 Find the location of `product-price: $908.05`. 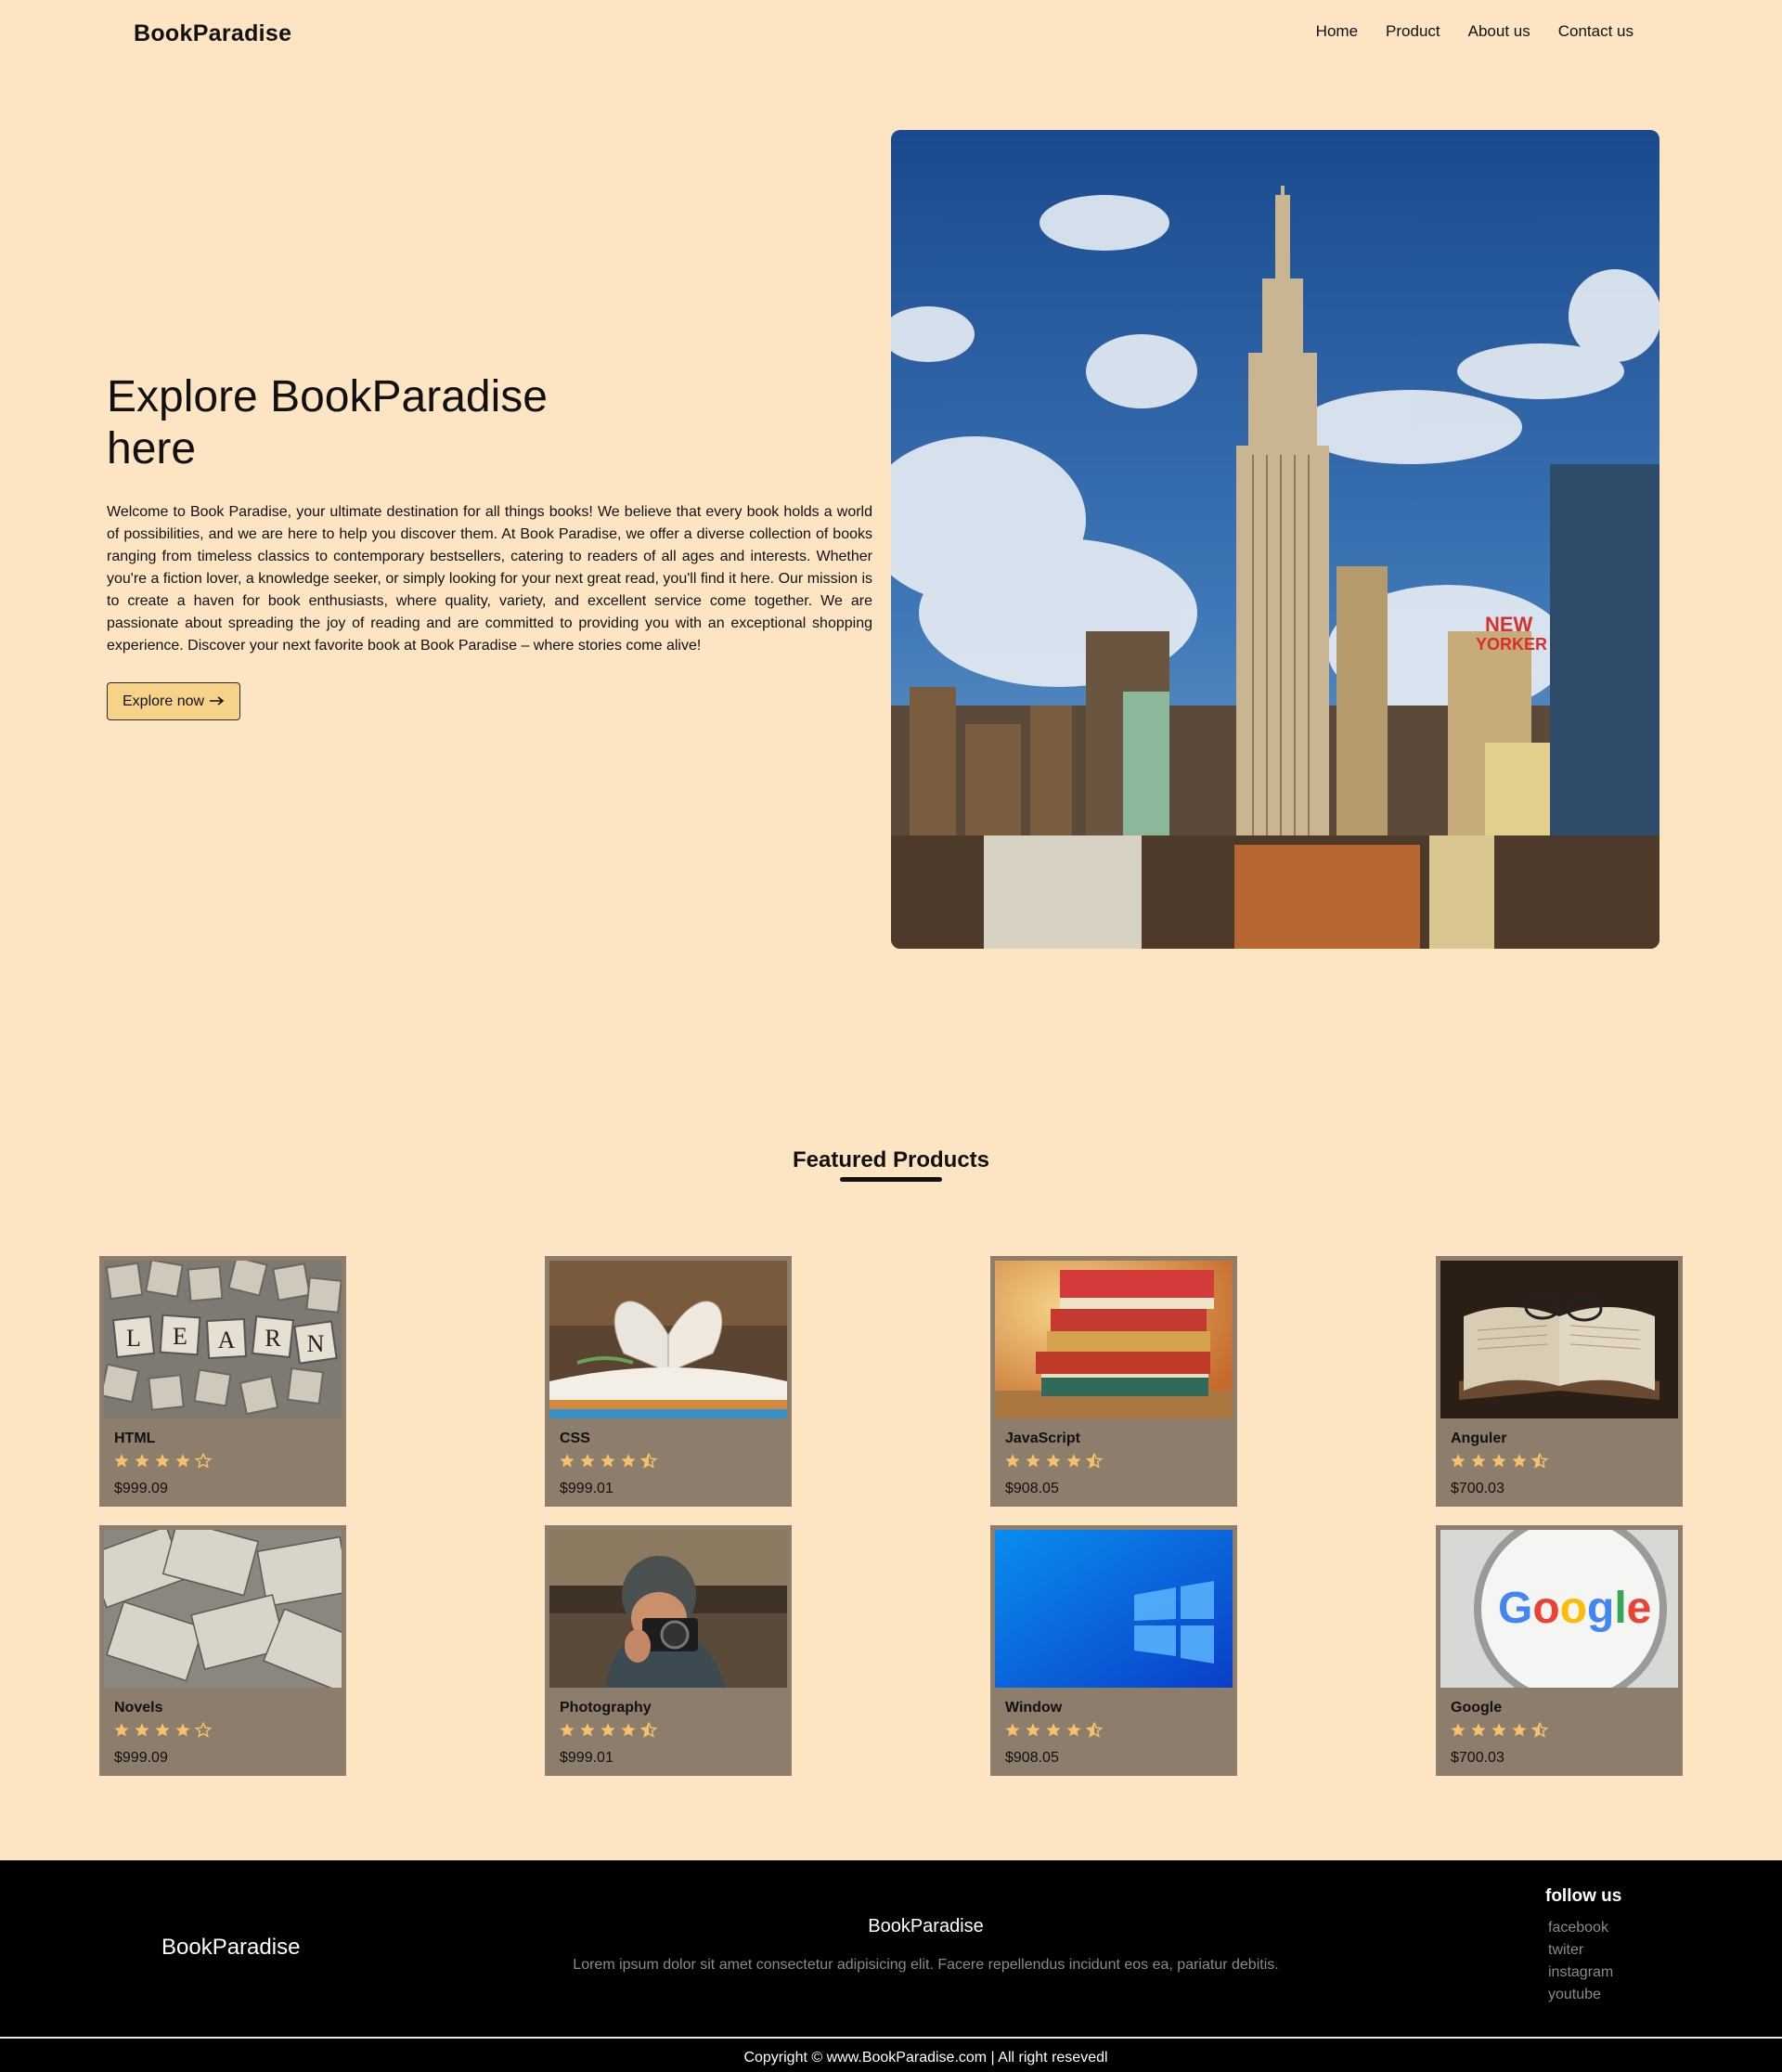

product-price: $908.05 is located at coordinates (1032, 1758).